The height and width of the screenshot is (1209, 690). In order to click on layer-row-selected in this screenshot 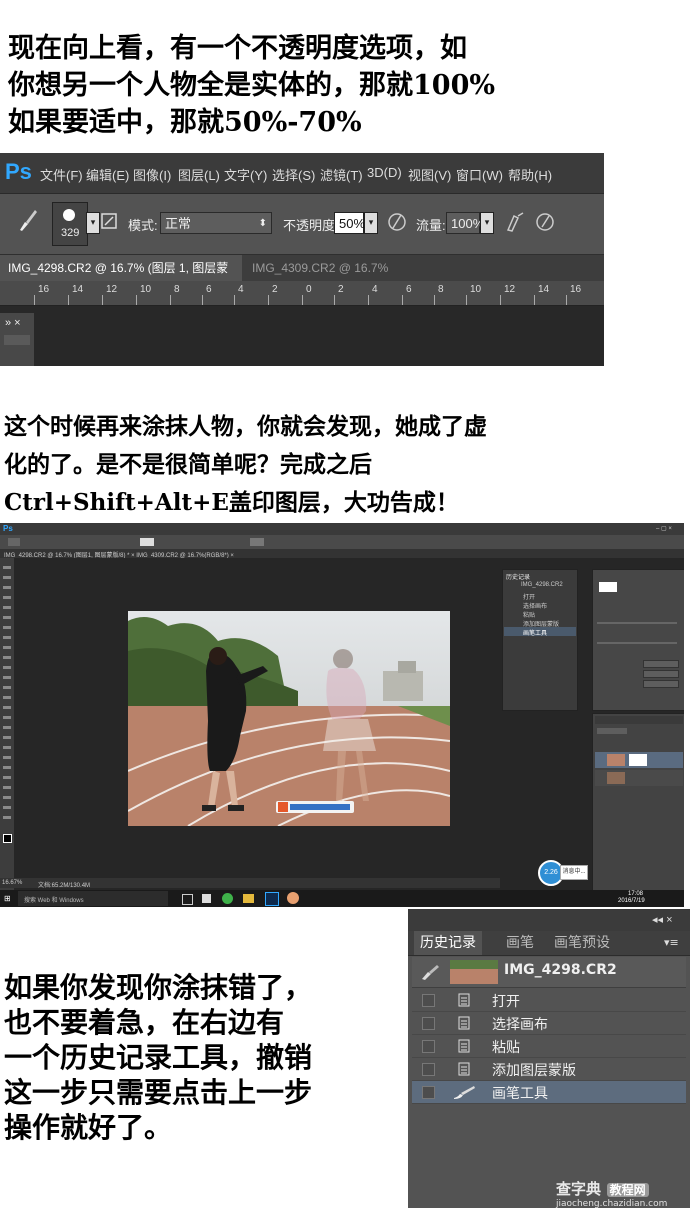, I will do `click(639, 760)`.